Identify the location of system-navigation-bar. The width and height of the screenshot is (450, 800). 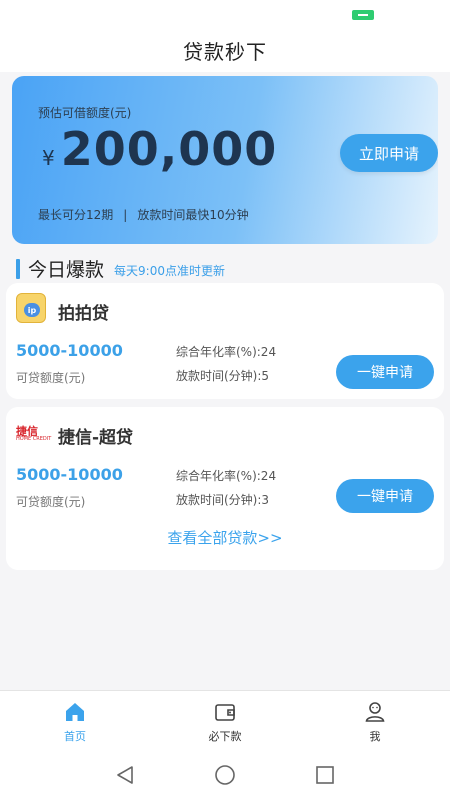
(225, 774).